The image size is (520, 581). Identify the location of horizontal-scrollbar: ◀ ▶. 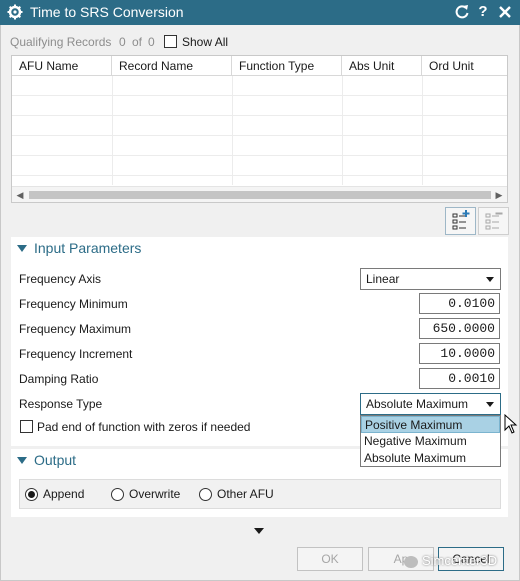
(259, 194).